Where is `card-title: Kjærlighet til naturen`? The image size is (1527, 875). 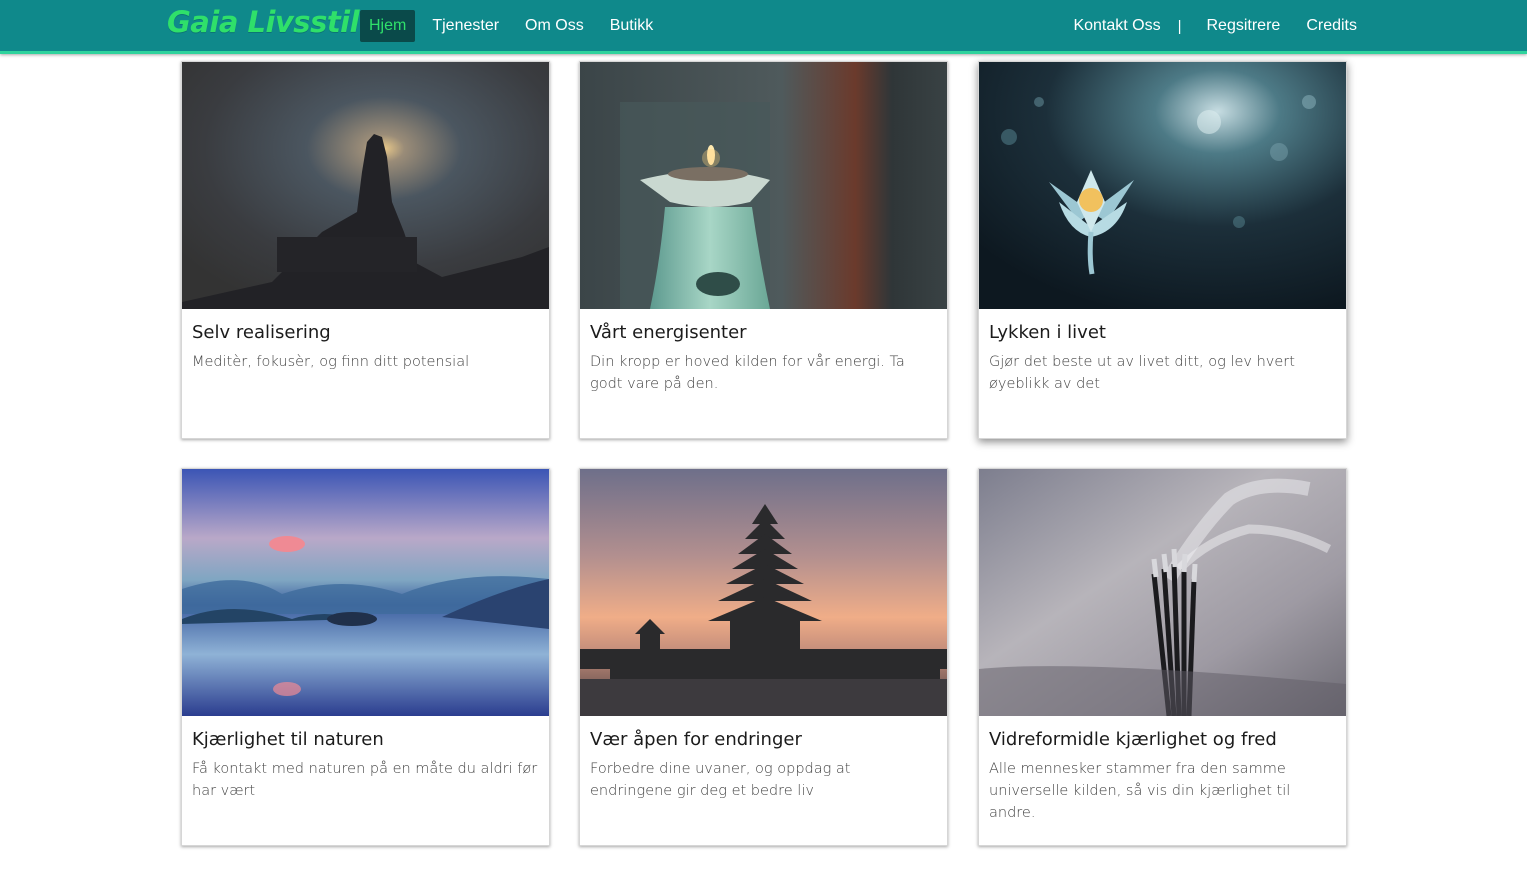
card-title: Kjærlighet til naturen is located at coordinates (288, 739).